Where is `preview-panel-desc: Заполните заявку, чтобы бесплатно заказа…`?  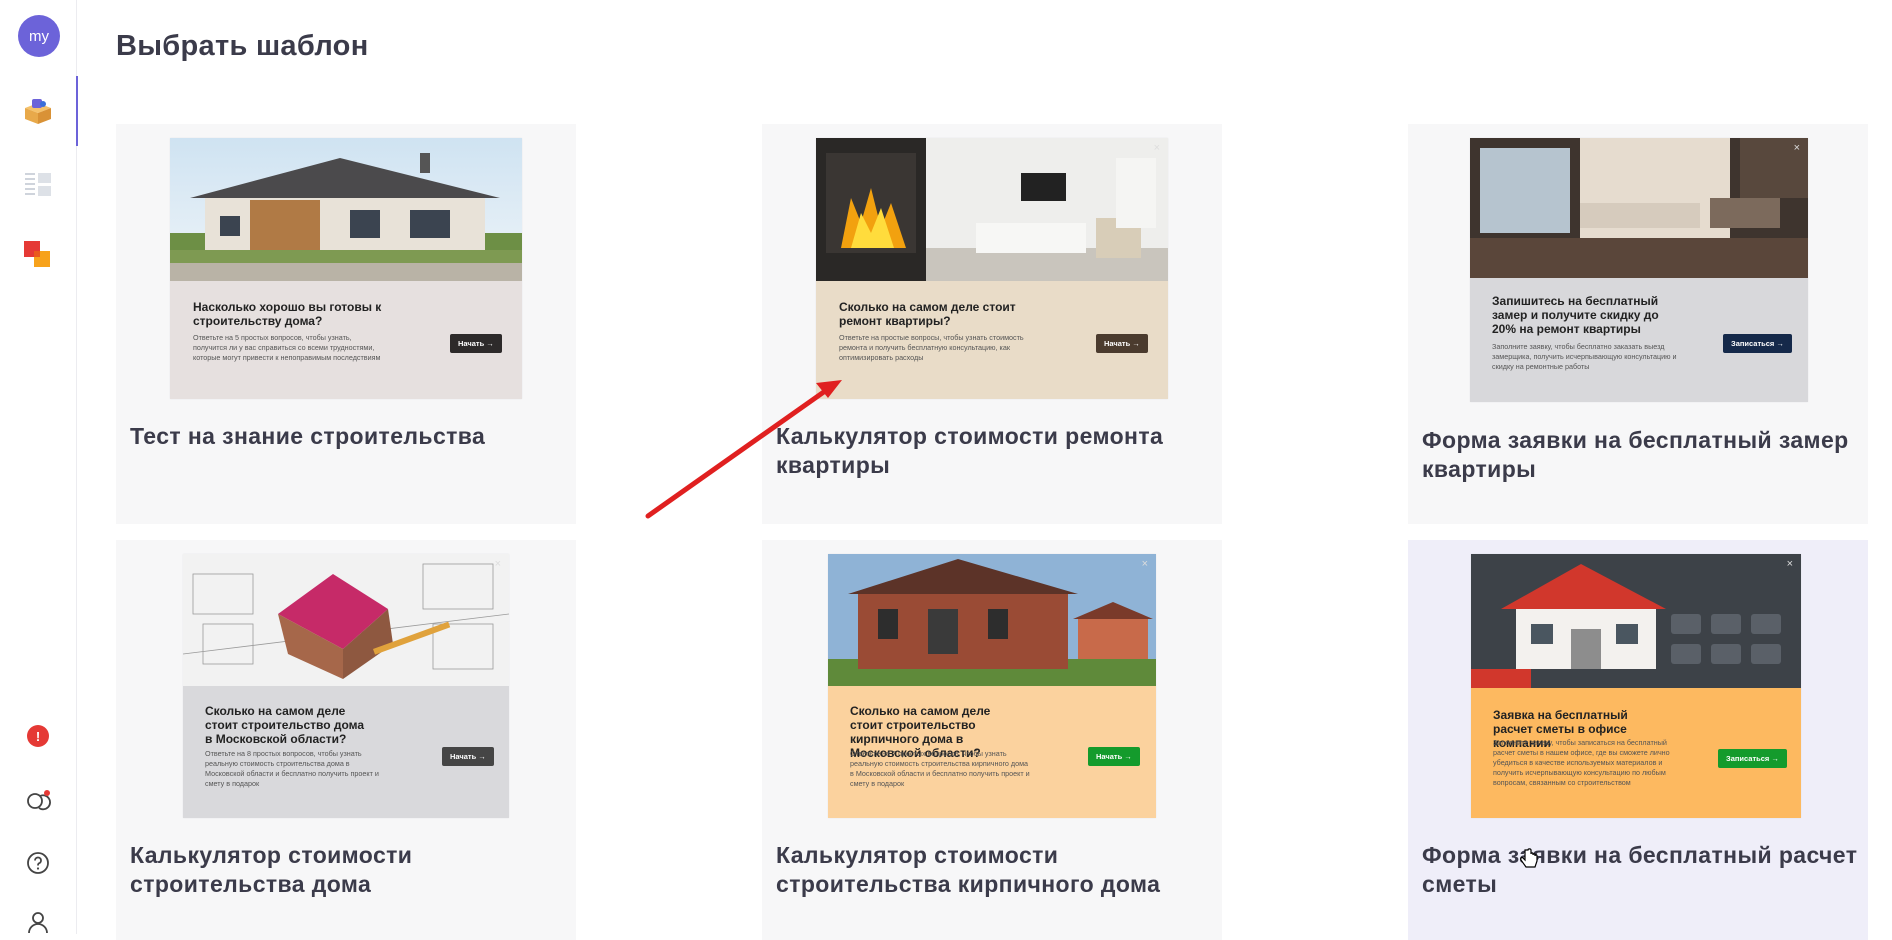 preview-panel-desc: Заполните заявку, чтобы бесплатно заказа… is located at coordinates (1584, 356).